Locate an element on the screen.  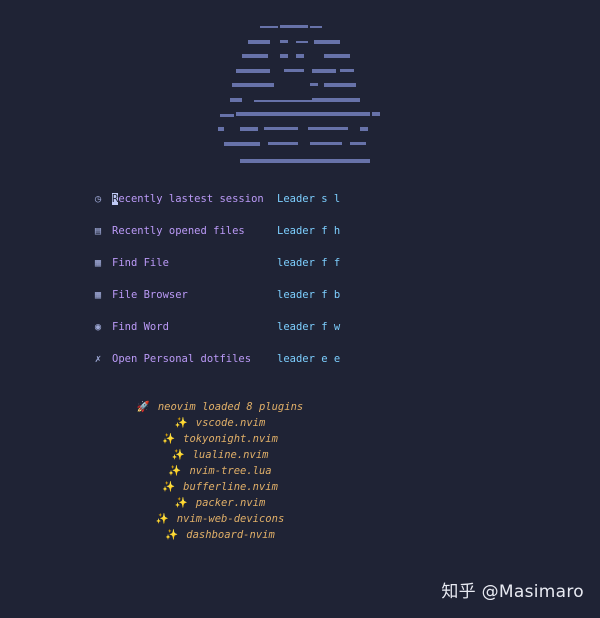
plugins-loaded-summary: 🚀 neovim loaded 8 plugins is located at coordinates (220, 407).